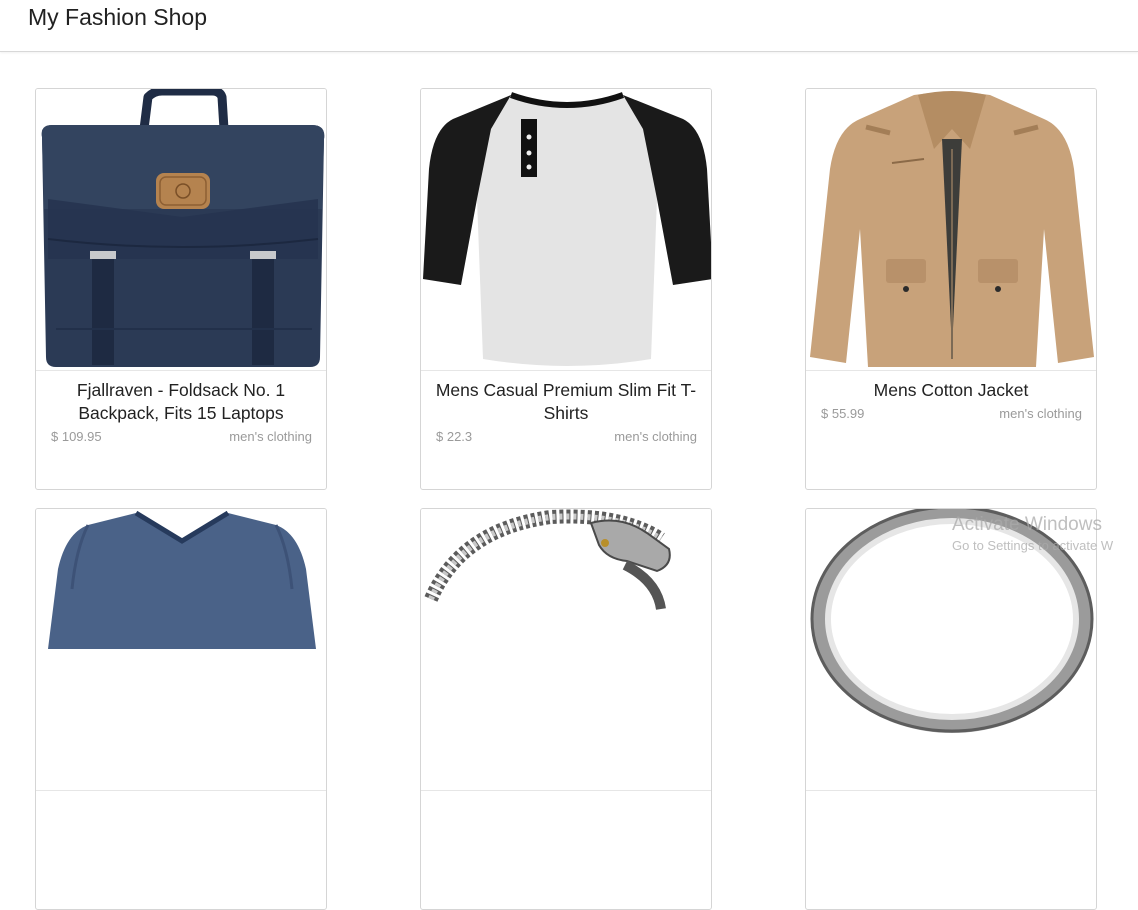  Describe the element at coordinates (117, 17) in the screenshot. I see `shop-title: My Fashion Shop` at that location.